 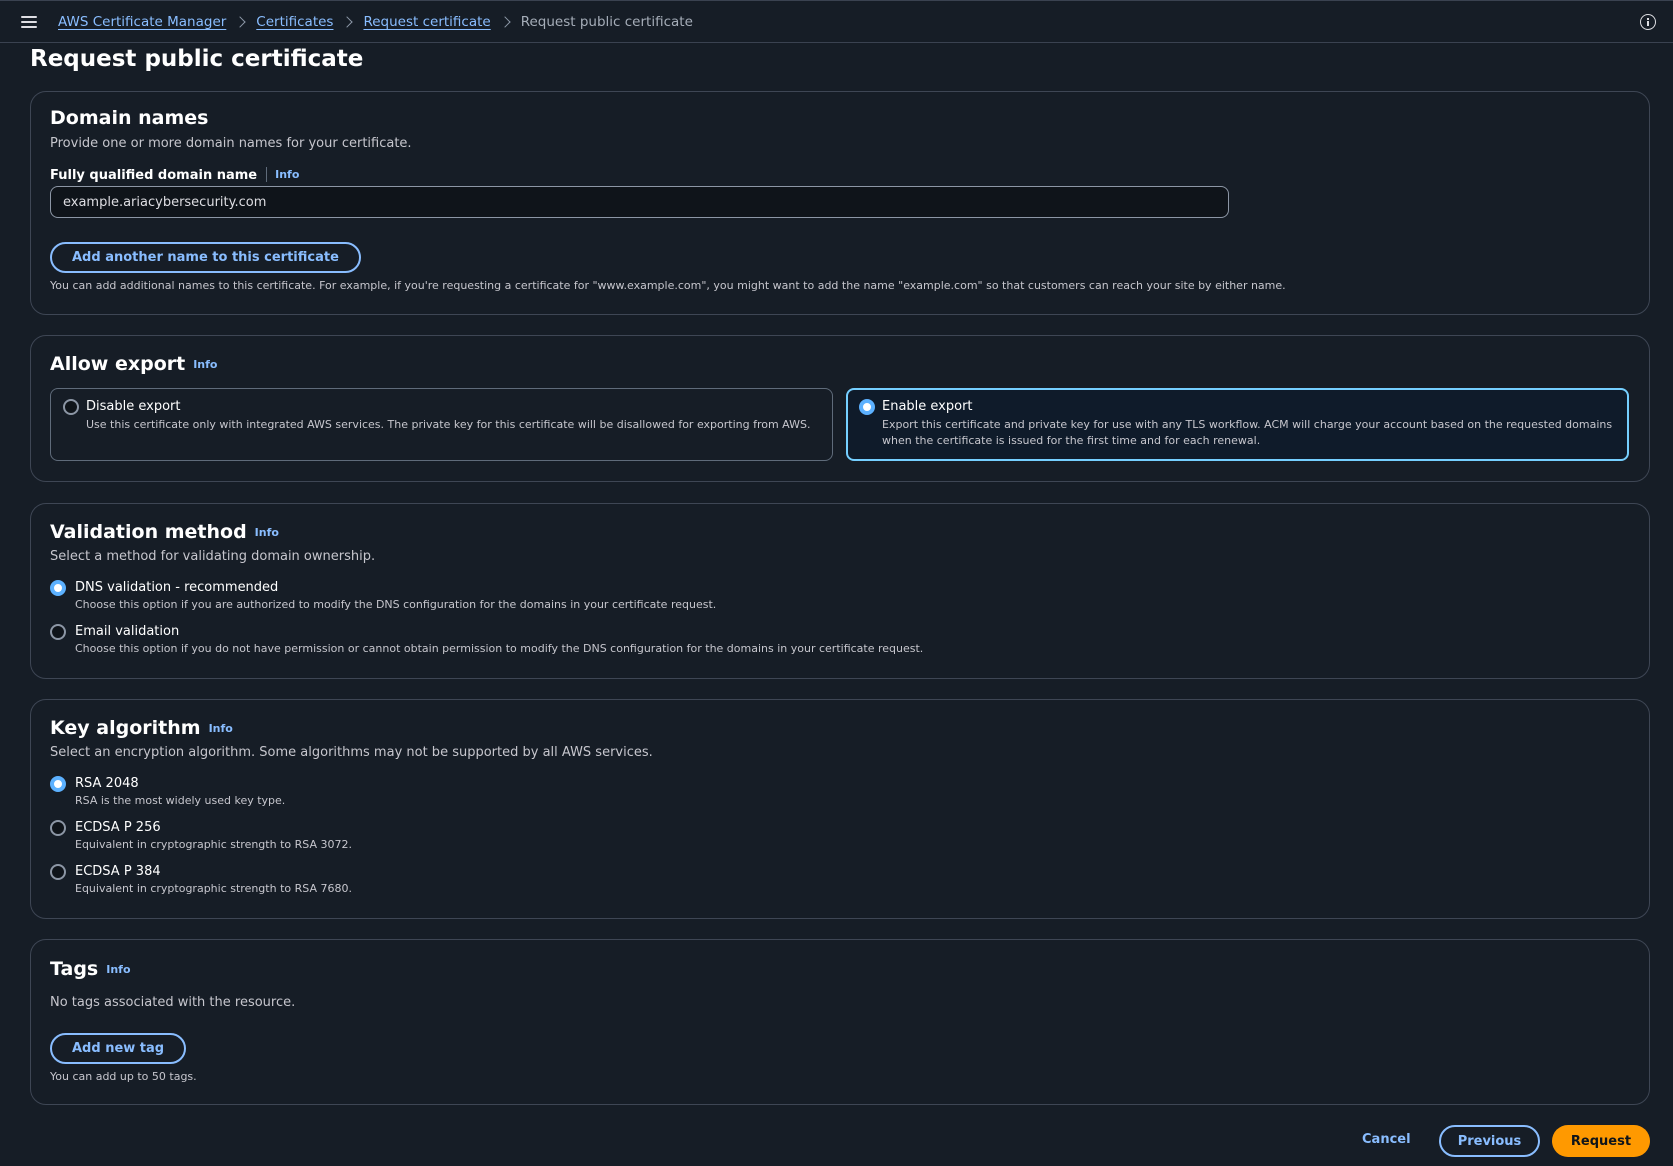 I want to click on email-validation-label: Email validation, so click(x=127, y=631).